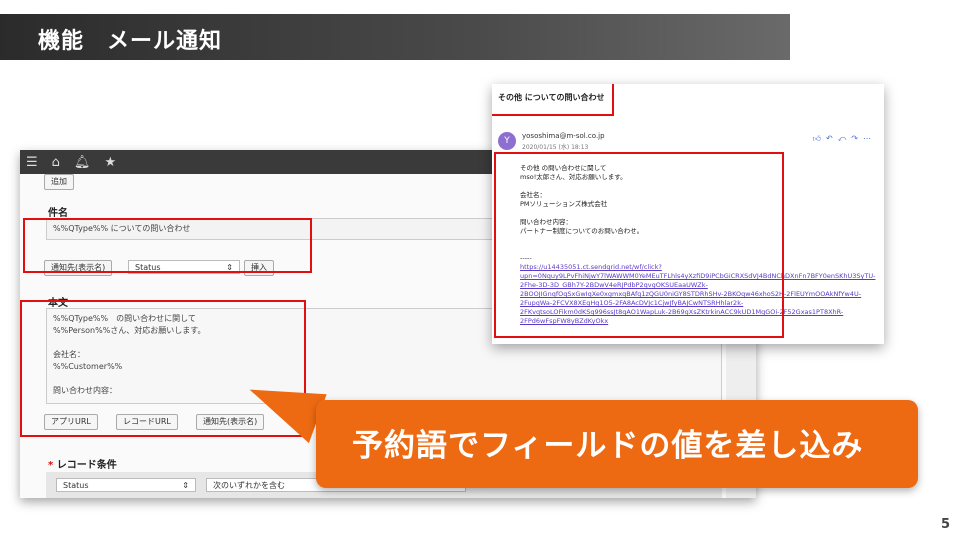 The width and height of the screenshot is (960, 540). Describe the element at coordinates (945, 524) in the screenshot. I see `page-number: 5` at that location.